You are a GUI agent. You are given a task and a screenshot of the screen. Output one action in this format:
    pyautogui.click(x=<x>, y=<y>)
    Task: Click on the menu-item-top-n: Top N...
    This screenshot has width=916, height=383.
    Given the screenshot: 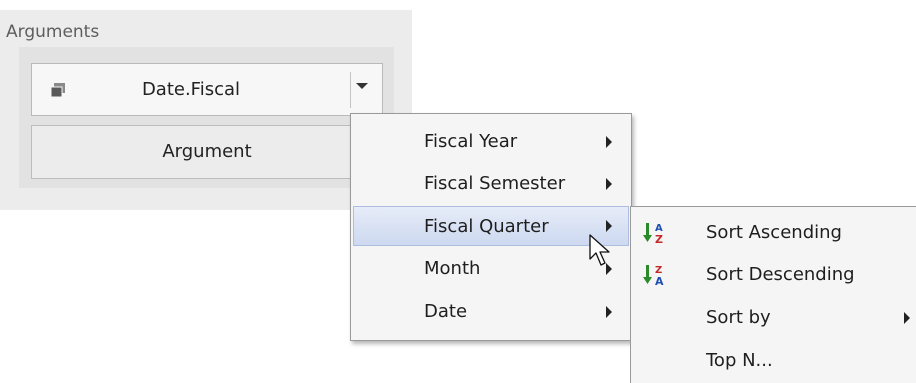 What is the action you would take?
    pyautogui.click(x=774, y=361)
    